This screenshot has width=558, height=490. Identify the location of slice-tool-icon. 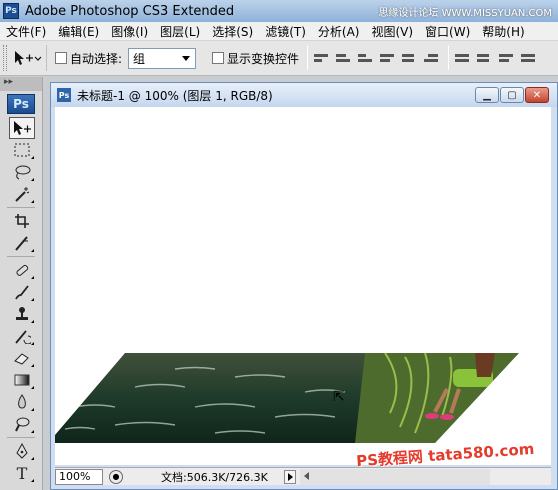
(22, 243).